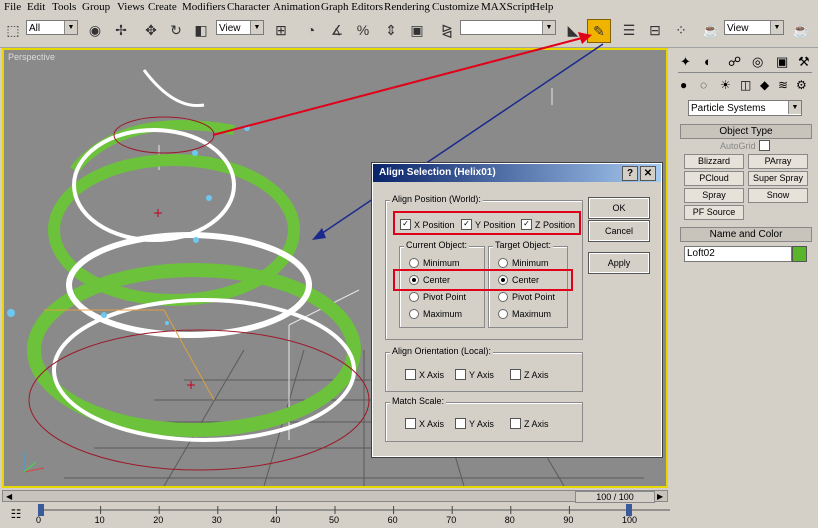 The height and width of the screenshot is (528, 818). I want to click on name-and-color-rollout: Name and Color, so click(746, 234).